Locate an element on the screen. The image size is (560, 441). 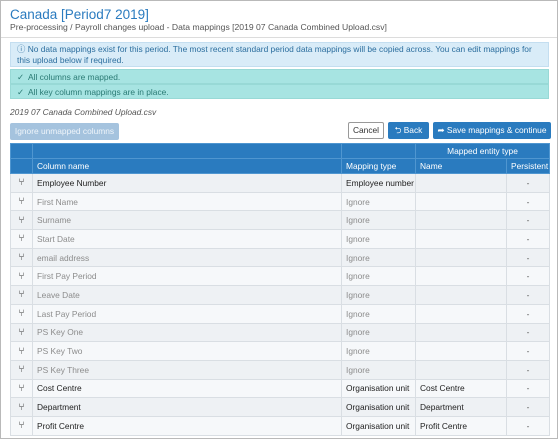
success-alert-keys: ✓ All key column mappings are in place. is located at coordinates (279, 91).